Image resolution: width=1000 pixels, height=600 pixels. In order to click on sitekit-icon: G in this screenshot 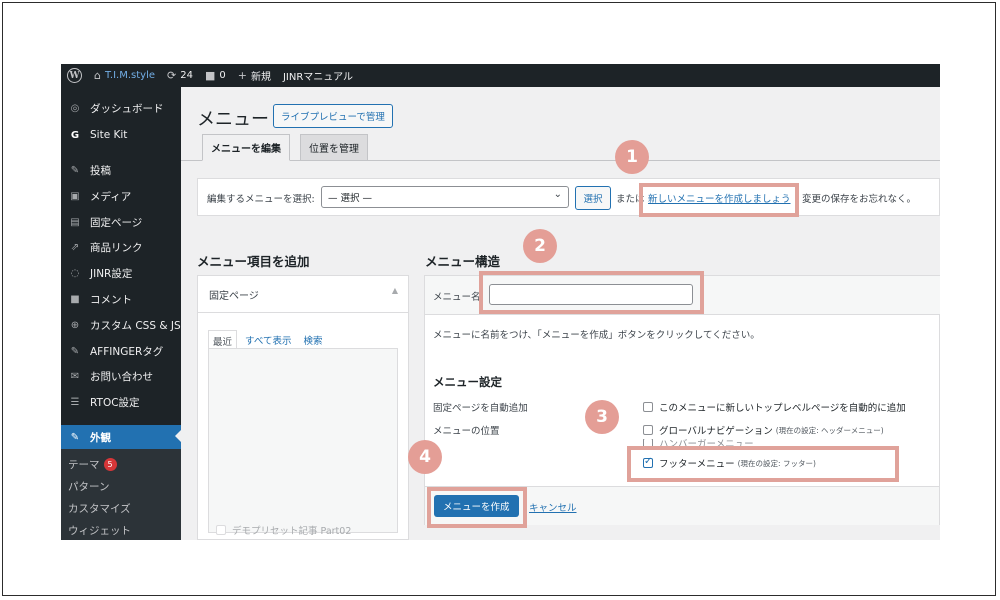, I will do `click(75, 135)`.